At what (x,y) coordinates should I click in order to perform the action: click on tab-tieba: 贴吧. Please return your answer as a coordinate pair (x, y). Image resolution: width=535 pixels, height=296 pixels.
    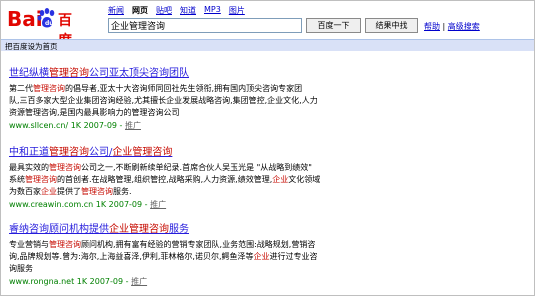
    Looking at the image, I should click on (164, 10).